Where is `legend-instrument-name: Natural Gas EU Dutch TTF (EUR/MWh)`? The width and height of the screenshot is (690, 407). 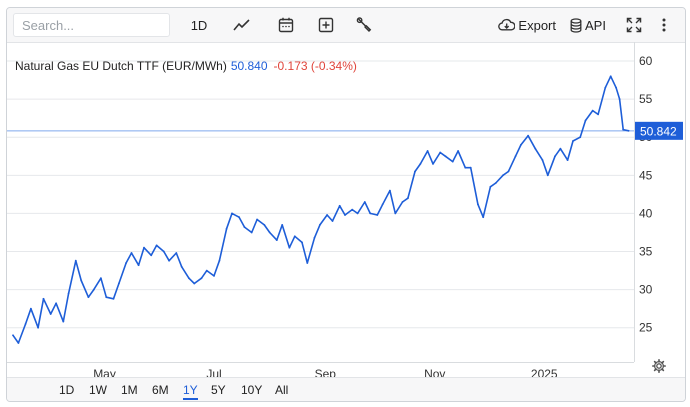
legend-instrument-name: Natural Gas EU Dutch TTF (EUR/MWh) is located at coordinates (121, 66).